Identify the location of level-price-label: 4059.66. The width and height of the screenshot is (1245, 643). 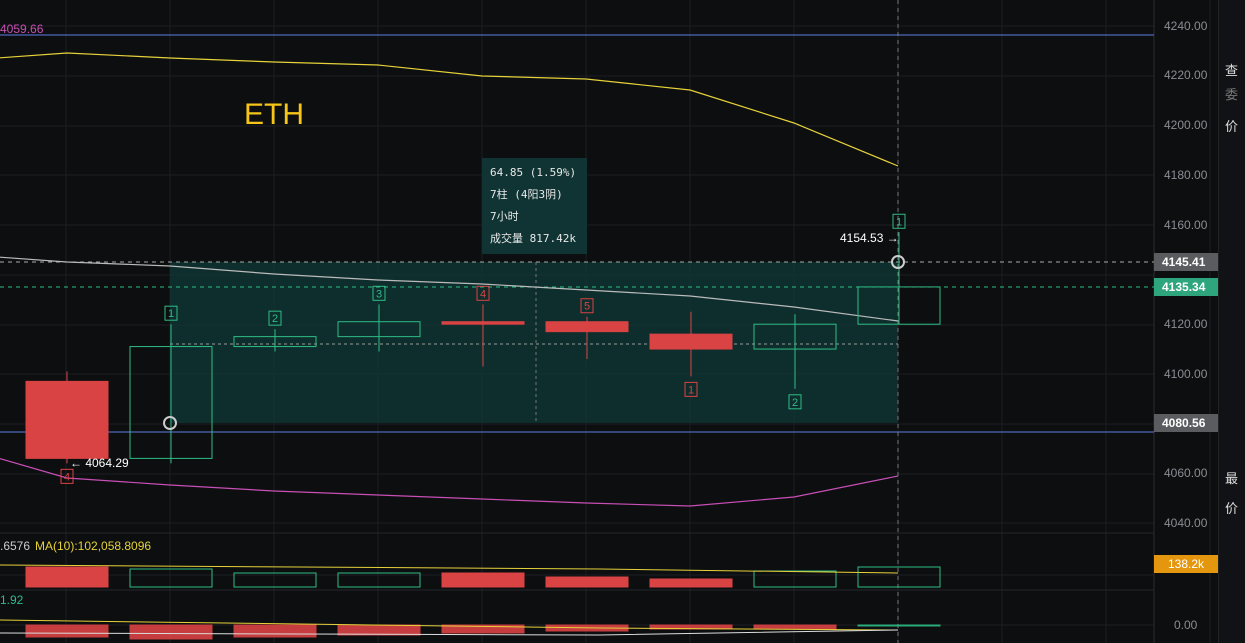
(22, 29).